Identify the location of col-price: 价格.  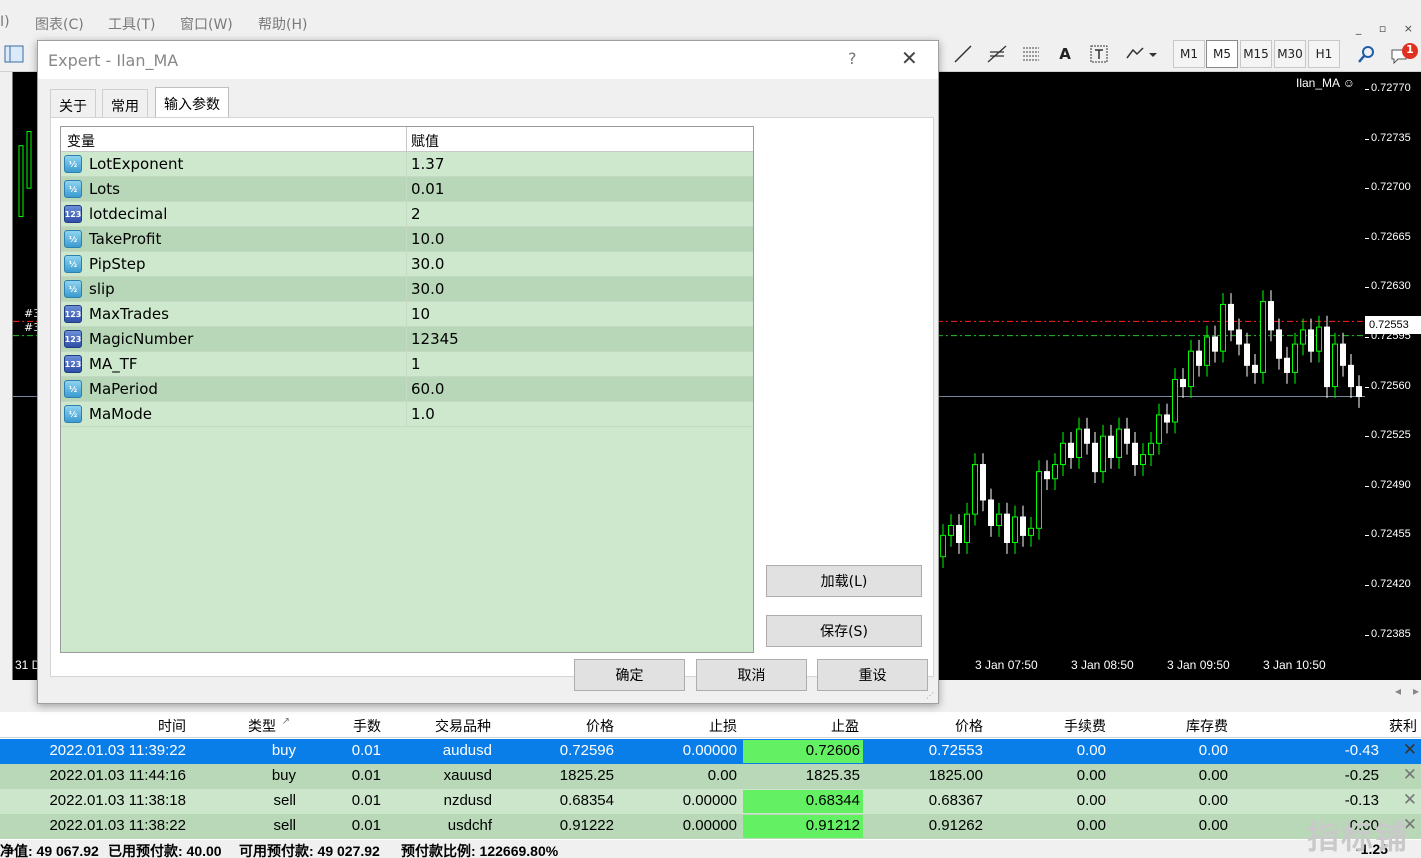
(969, 726).